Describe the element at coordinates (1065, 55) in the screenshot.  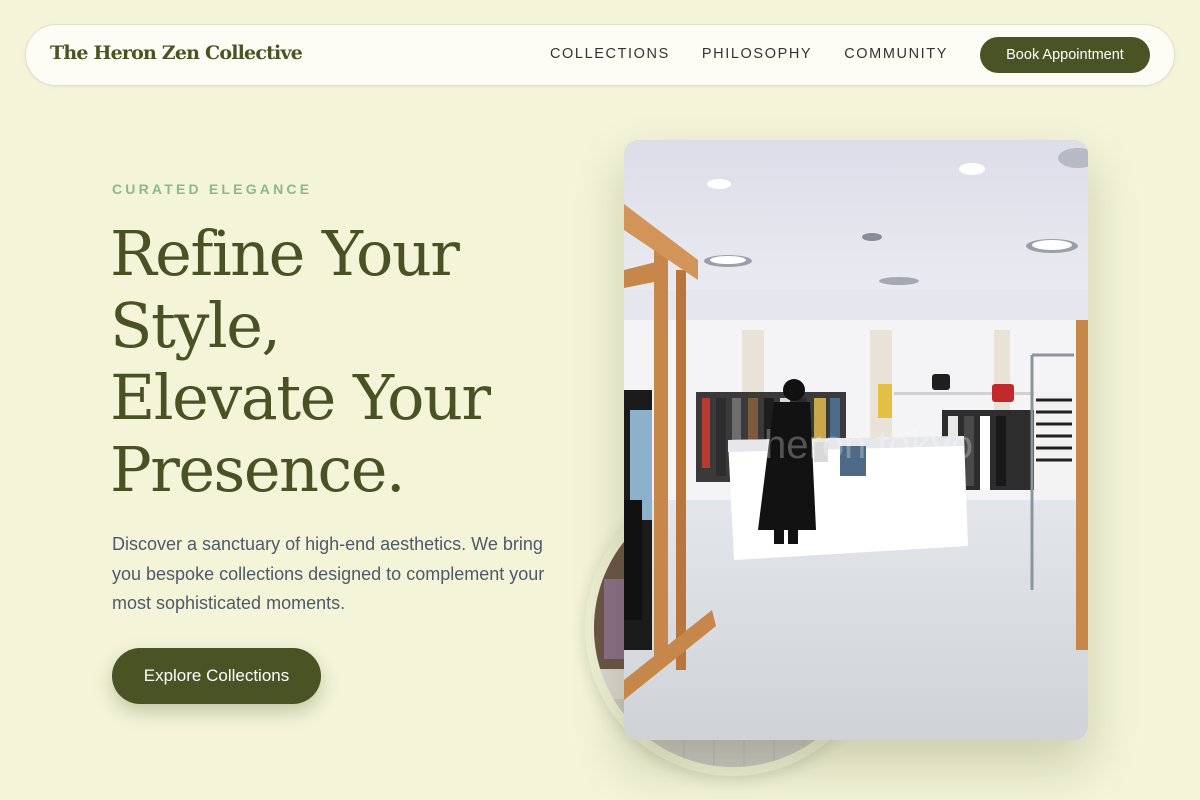
I see `book-appointment-button: Book Appointment` at that location.